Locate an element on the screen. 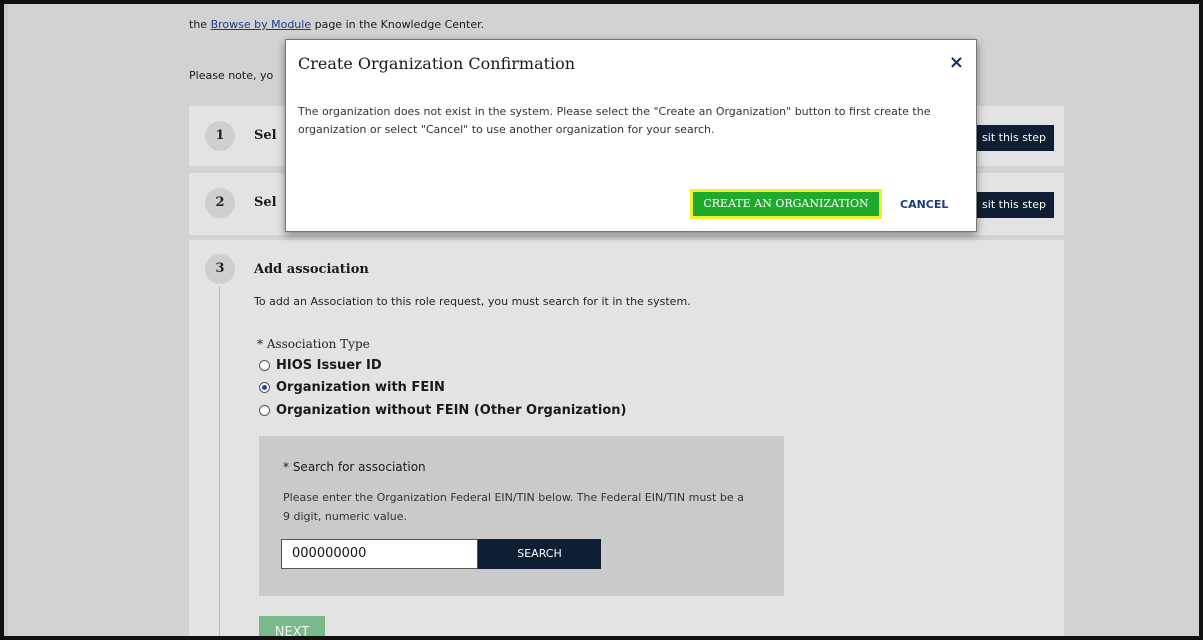 The width and height of the screenshot is (1203, 640). step-3-number: 3 is located at coordinates (220, 269).